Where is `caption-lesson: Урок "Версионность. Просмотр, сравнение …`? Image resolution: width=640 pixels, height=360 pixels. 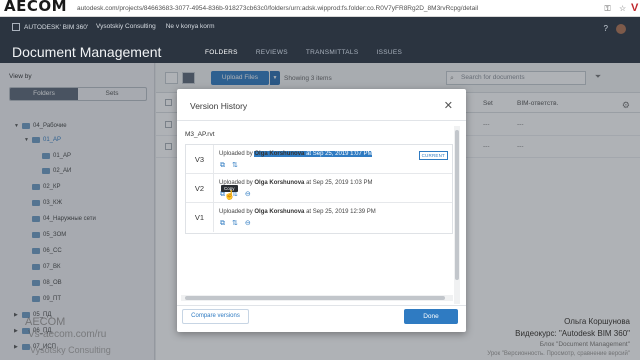 caption-lesson: Урок "Версионность. Просмотр, сравнение … is located at coordinates (558, 354).